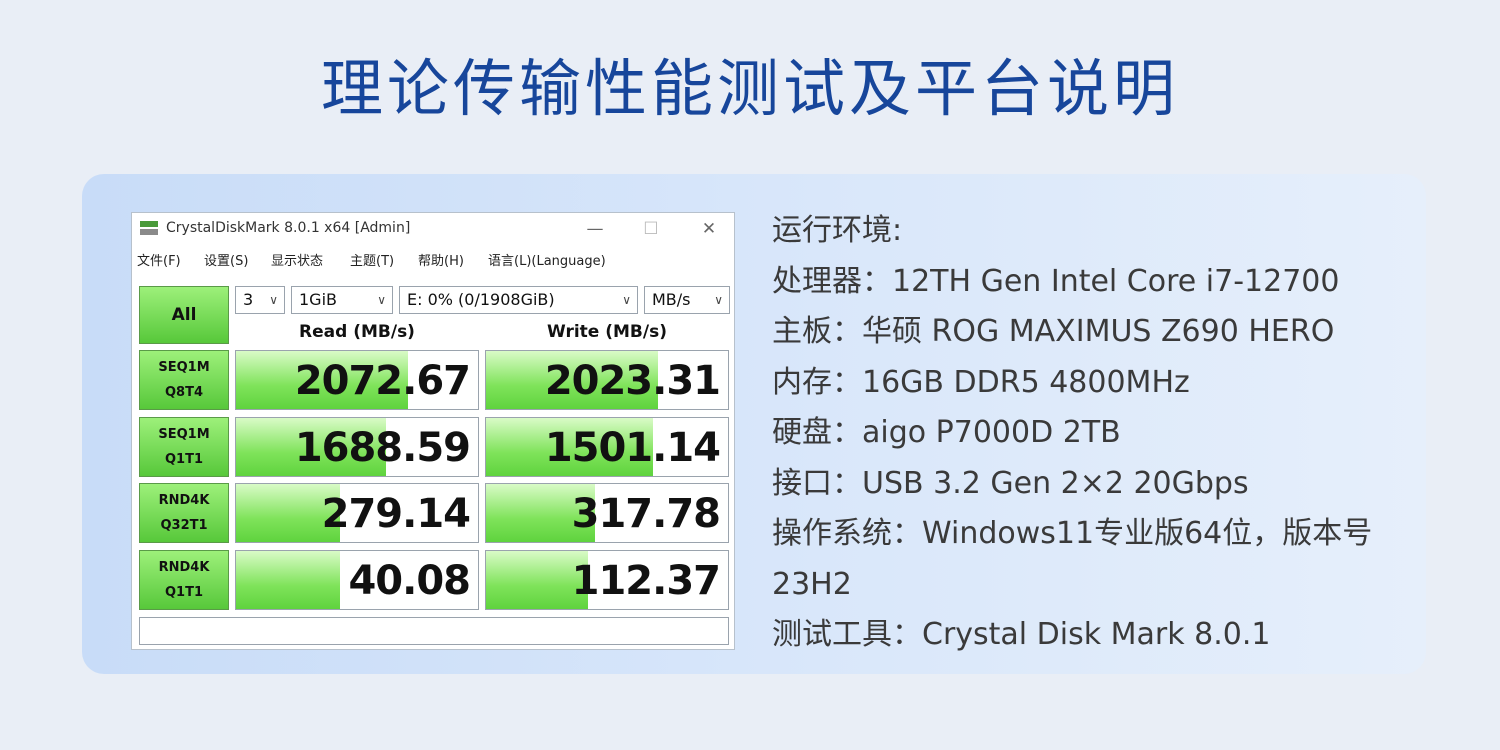 This screenshot has height=750, width=1500. Describe the element at coordinates (288, 580) in the screenshot. I see `read-result-bar` at that location.